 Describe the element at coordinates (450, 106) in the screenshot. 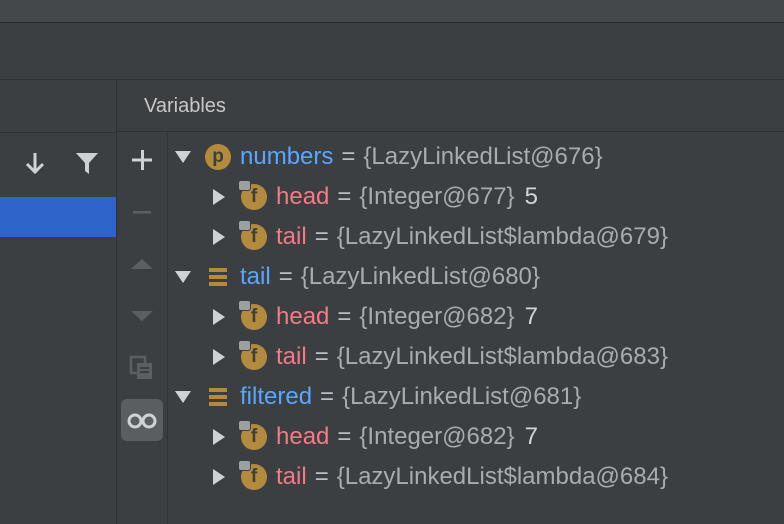

I see `variables-panel-title: Variables` at that location.